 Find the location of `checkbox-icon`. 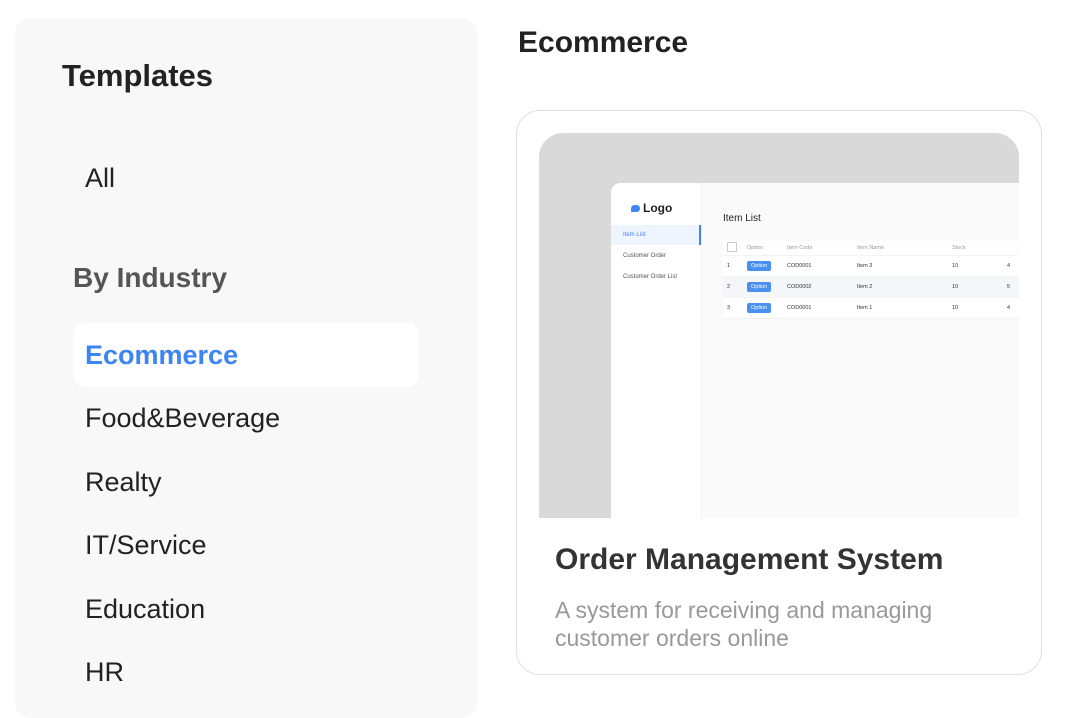

checkbox-icon is located at coordinates (732, 247).